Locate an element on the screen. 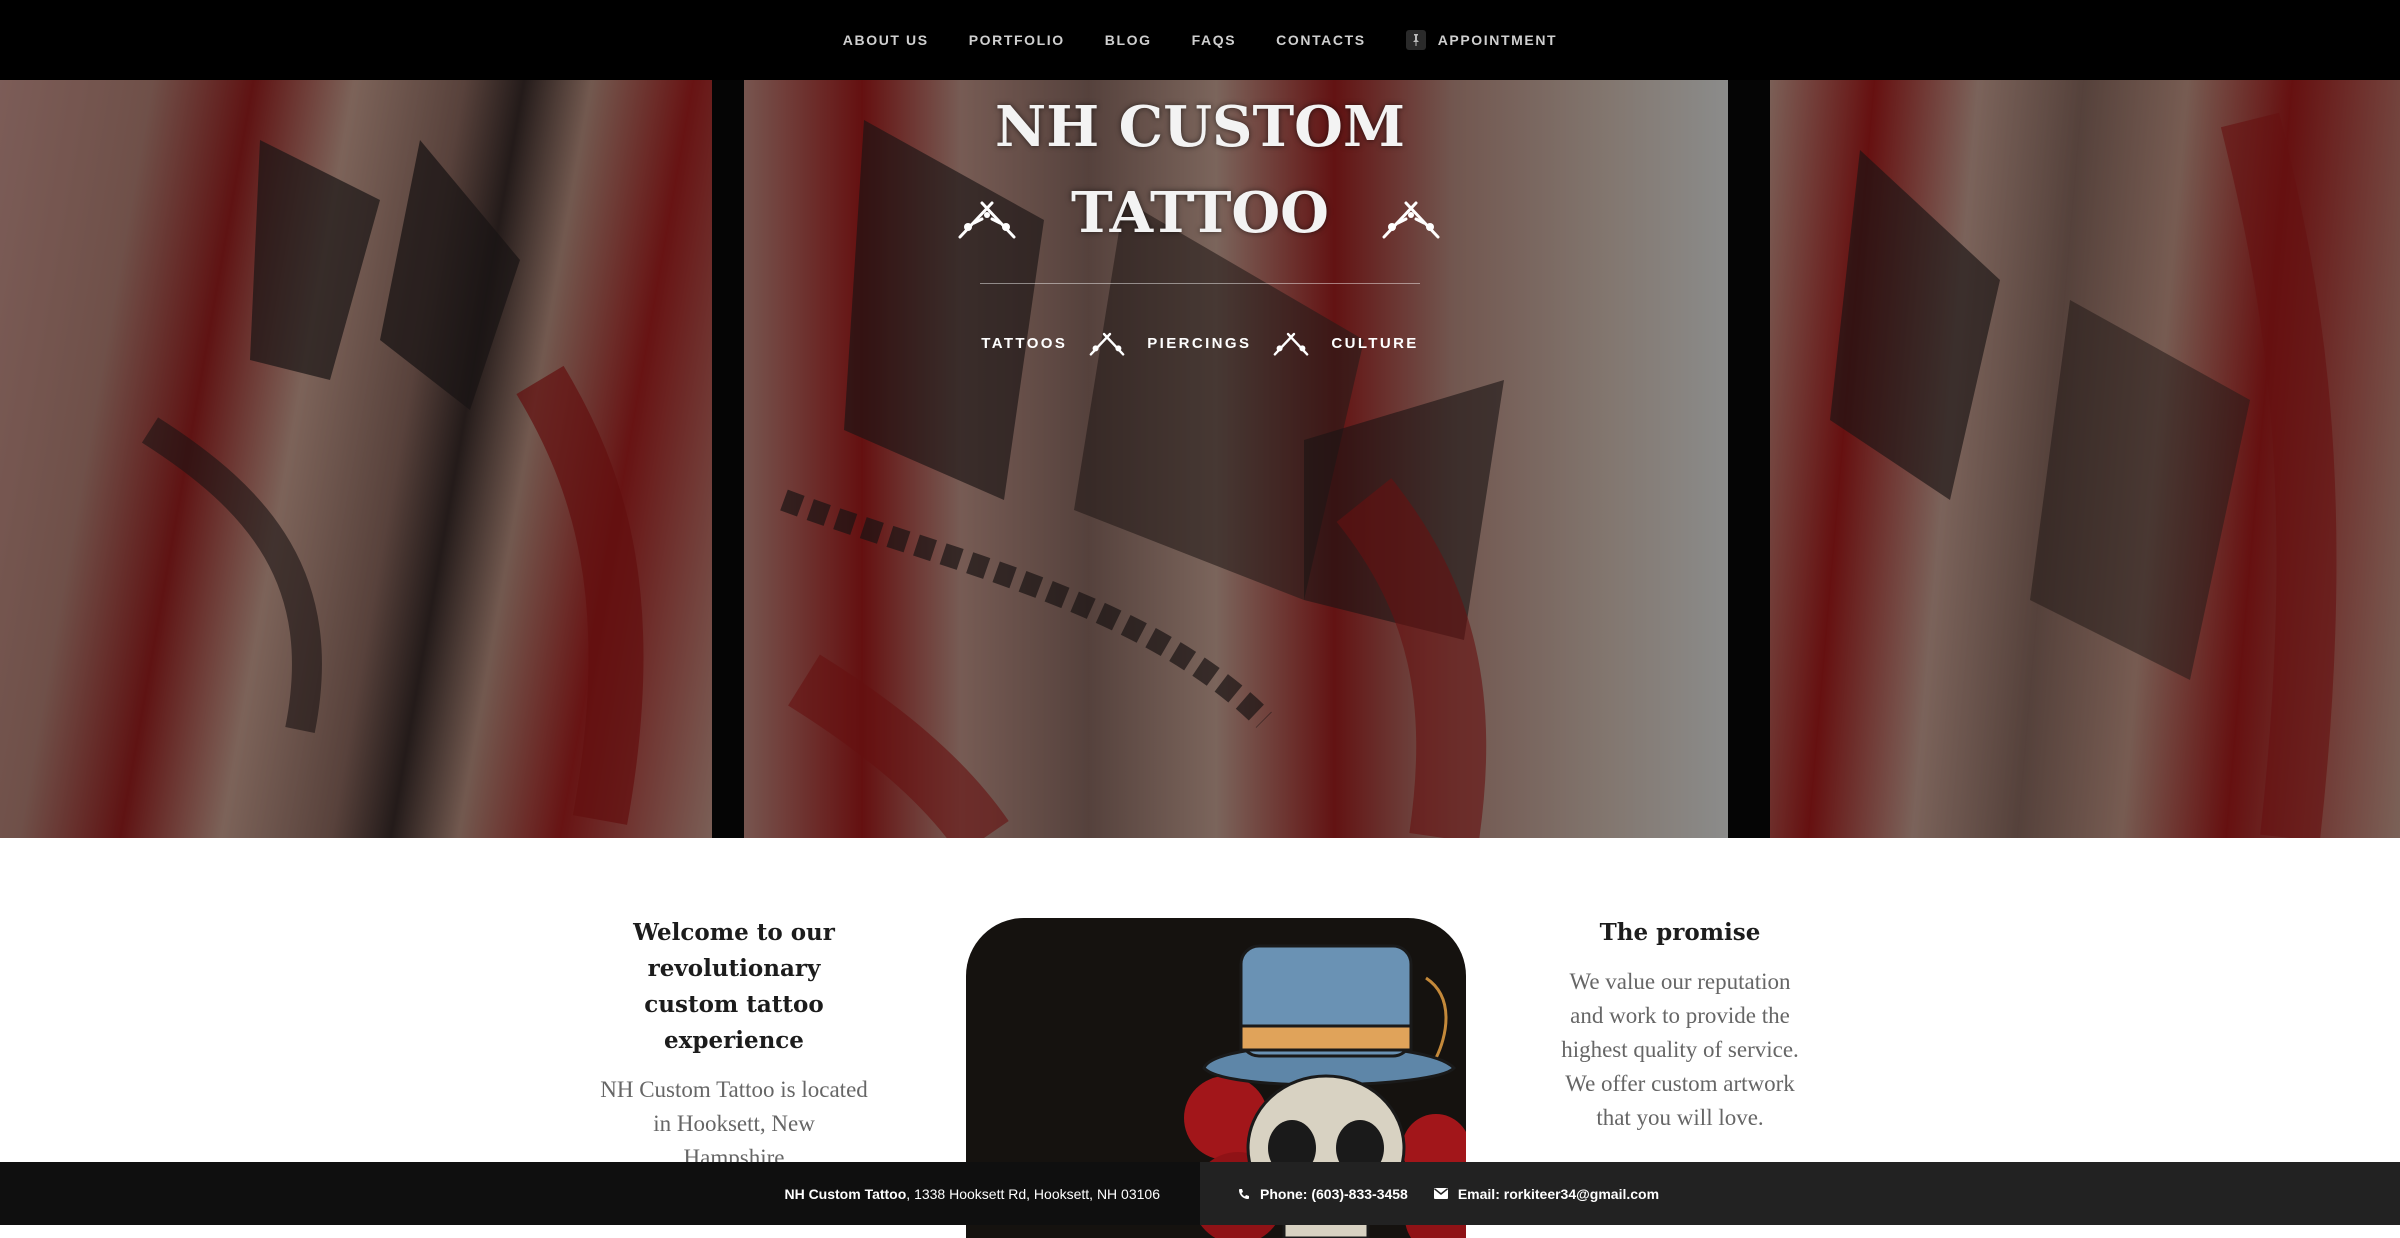 This screenshot has width=2400, height=1238. nav-contacts: CONTACTS is located at coordinates (1321, 40).